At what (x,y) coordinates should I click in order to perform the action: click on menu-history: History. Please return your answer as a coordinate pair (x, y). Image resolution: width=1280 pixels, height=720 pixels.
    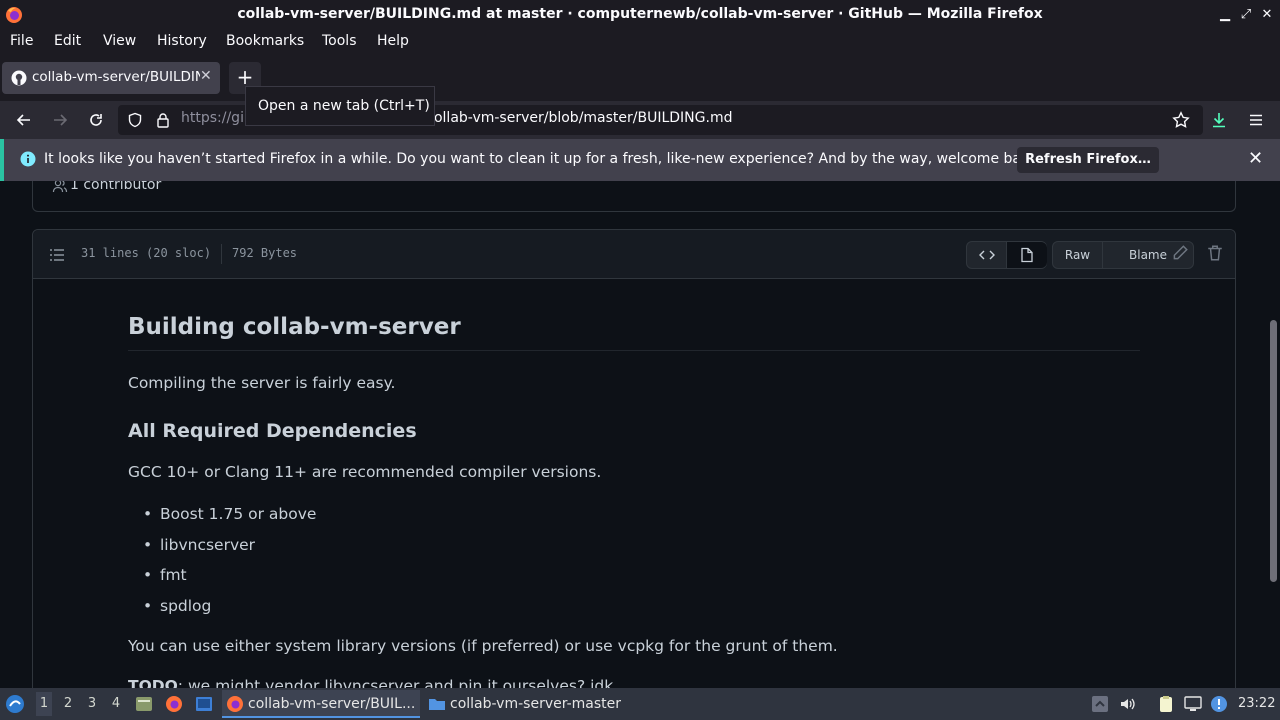
    Looking at the image, I should click on (182, 41).